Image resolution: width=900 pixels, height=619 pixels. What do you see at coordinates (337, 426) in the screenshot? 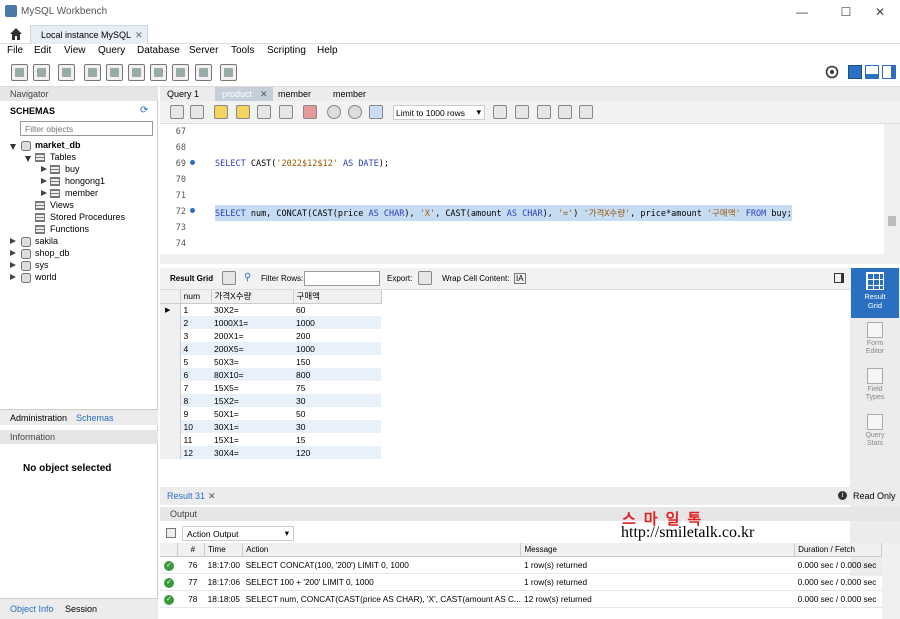
I see `grid-cell: 30` at bounding box center [337, 426].